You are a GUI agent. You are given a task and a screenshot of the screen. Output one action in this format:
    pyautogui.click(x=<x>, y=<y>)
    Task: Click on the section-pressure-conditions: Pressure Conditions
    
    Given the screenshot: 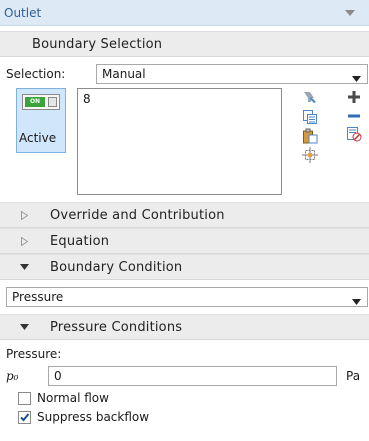 What is the action you would take?
    pyautogui.click(x=184, y=327)
    